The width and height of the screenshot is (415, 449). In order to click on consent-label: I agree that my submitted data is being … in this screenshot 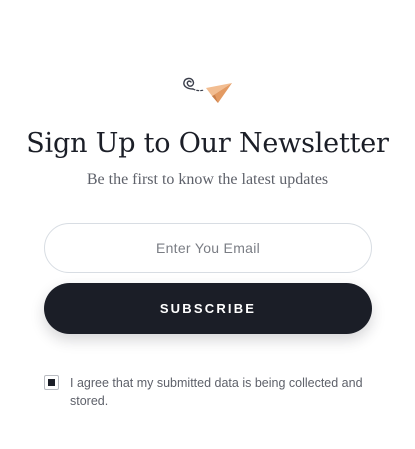, I will do `click(216, 392)`.